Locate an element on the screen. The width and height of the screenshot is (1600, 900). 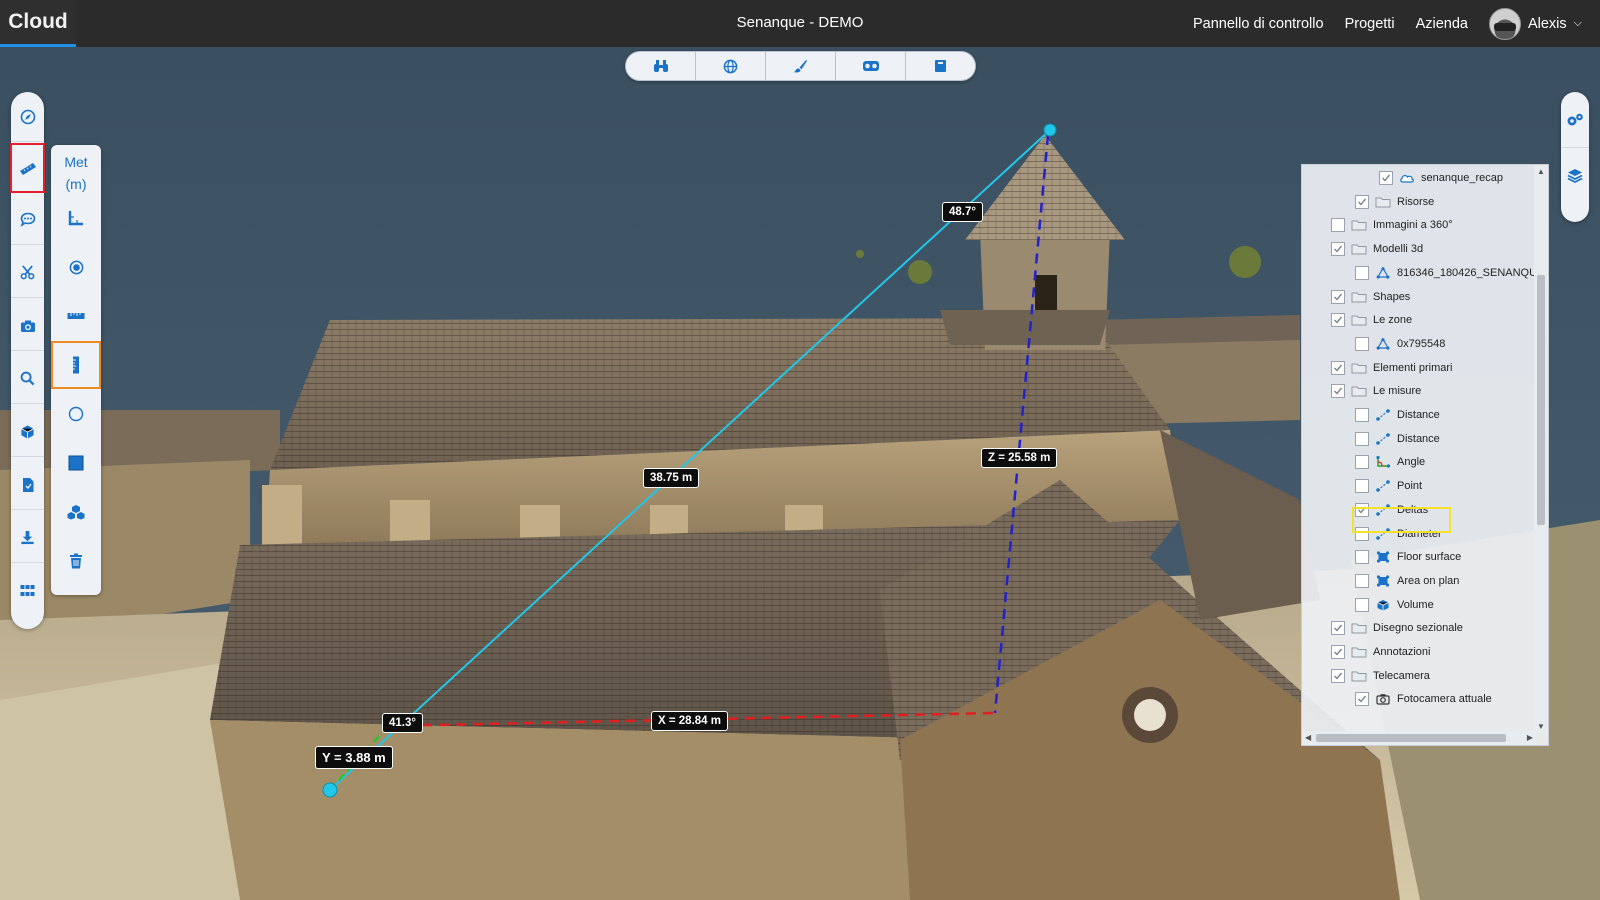
book-icon is located at coordinates (940, 66).